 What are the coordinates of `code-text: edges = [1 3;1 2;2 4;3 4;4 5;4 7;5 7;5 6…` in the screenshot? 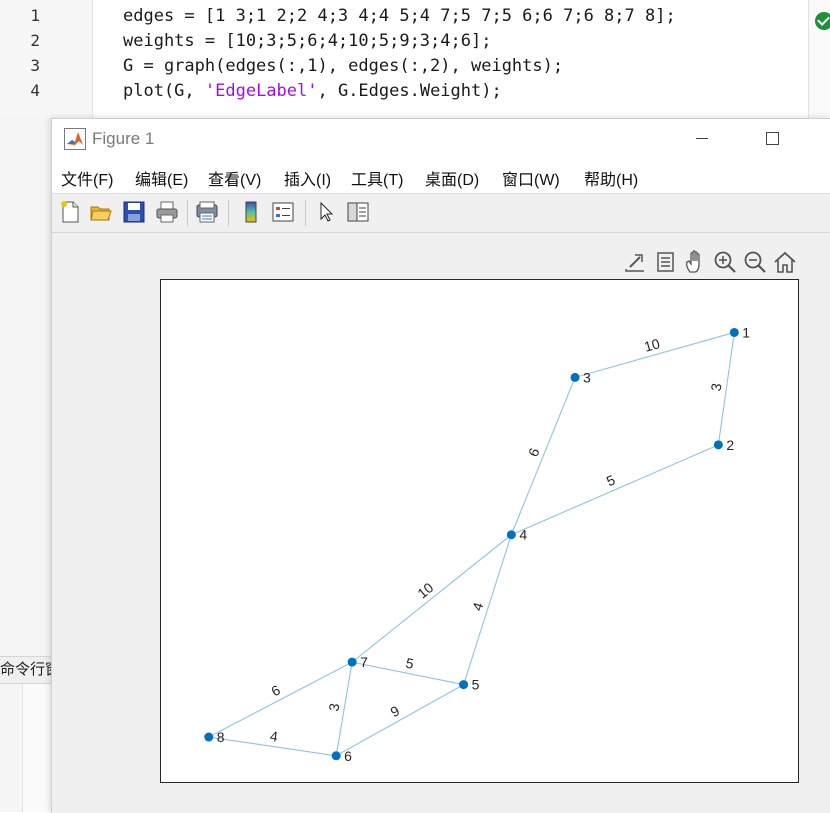 It's located at (399, 16).